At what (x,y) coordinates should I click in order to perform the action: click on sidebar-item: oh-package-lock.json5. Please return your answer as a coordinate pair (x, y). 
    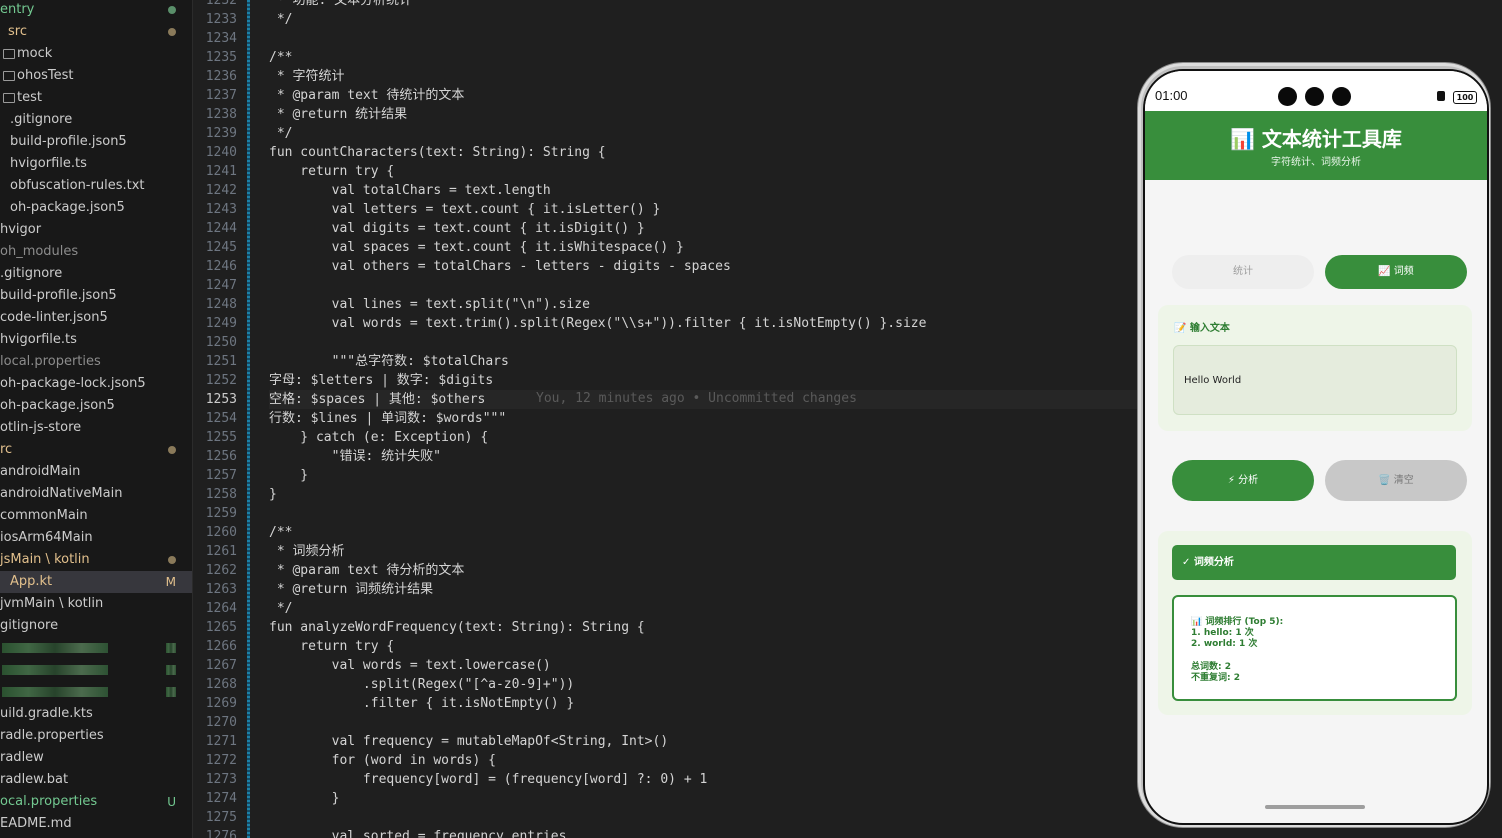
    Looking at the image, I should click on (96, 384).